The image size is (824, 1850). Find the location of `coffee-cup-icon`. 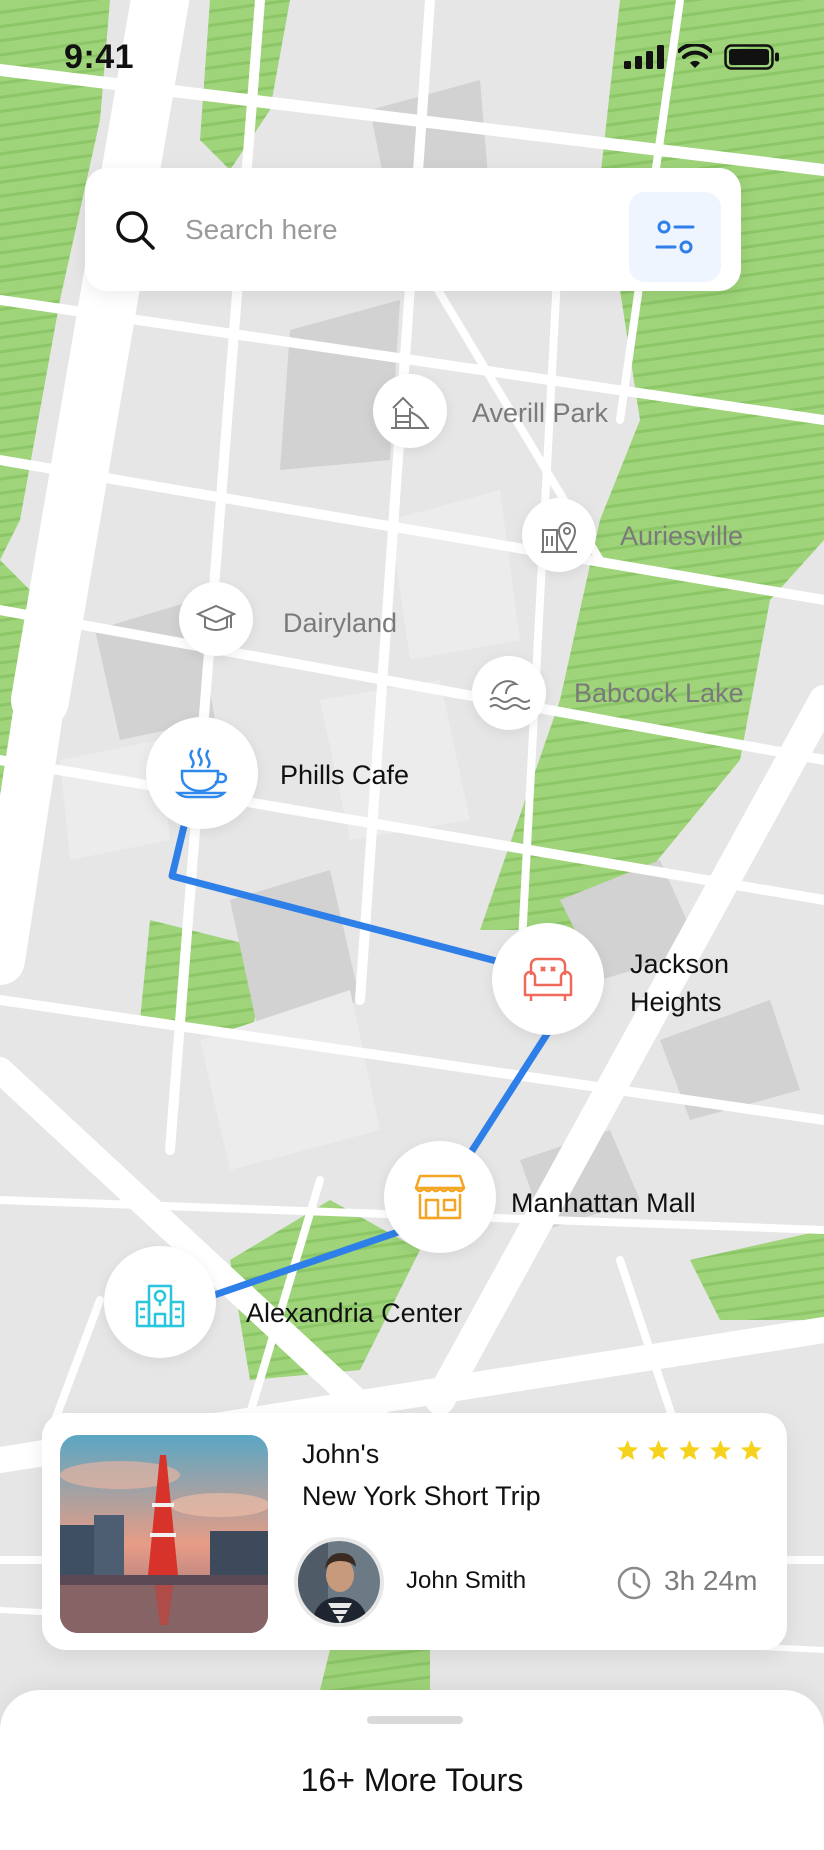

coffee-cup-icon is located at coordinates (201, 773).